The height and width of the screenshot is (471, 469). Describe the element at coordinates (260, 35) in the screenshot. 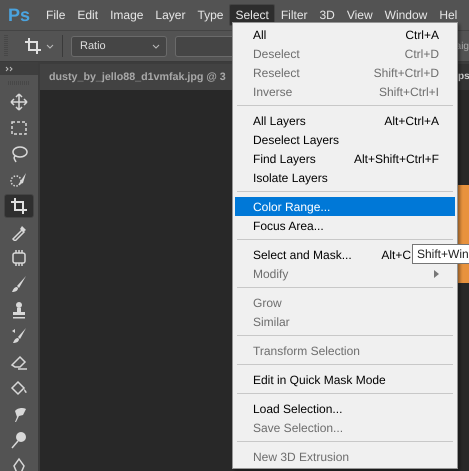

I see `menu-item-label: All` at that location.